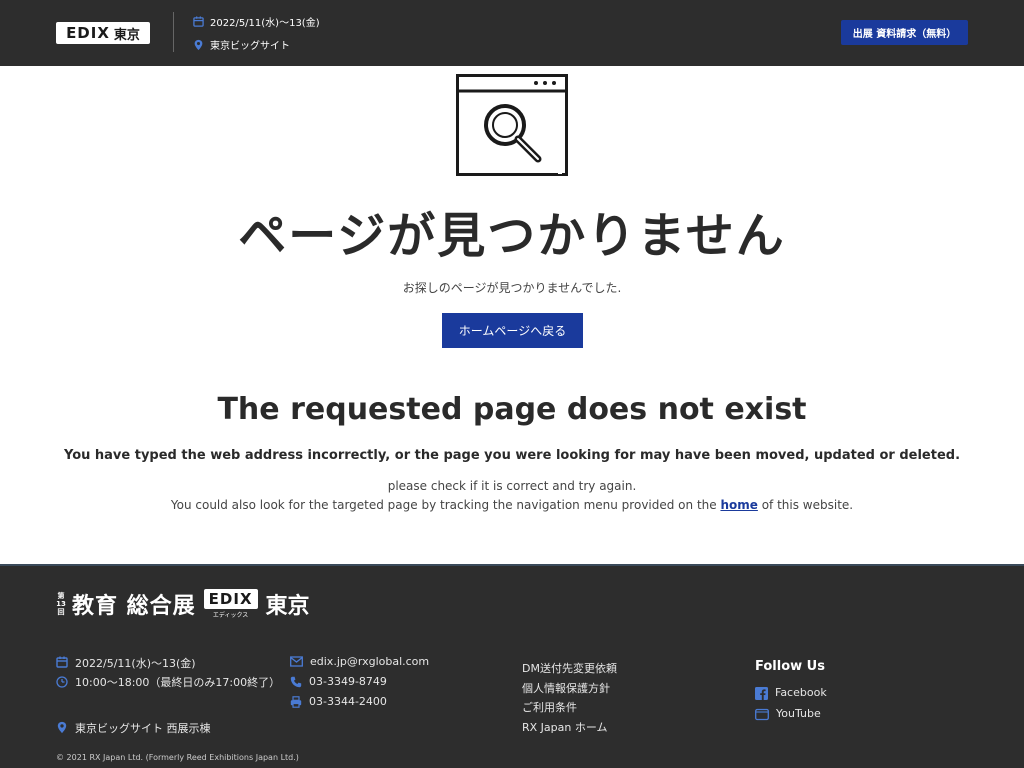  Describe the element at coordinates (348, 681) in the screenshot. I see `footer-phone-text: 03-3349-8749` at that location.